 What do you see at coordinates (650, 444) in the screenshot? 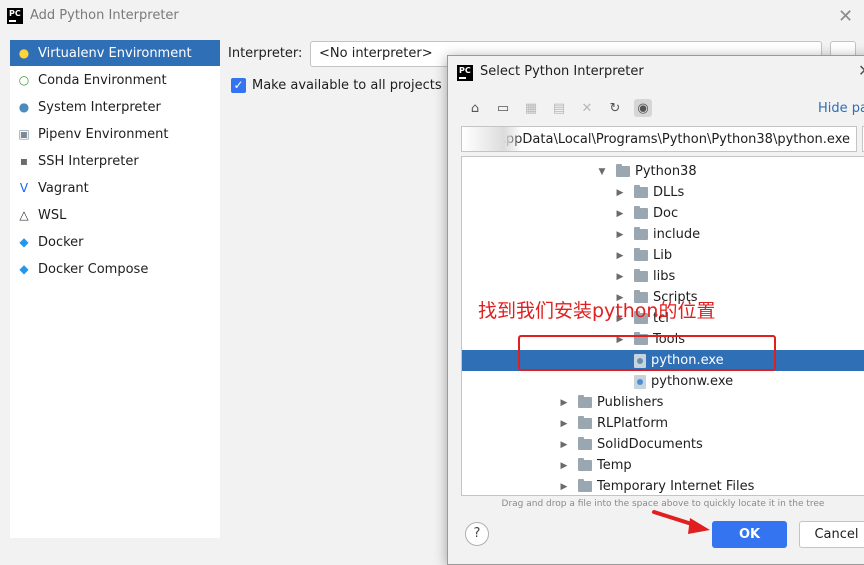
I see `tree-item-label: SolidDocuments` at bounding box center [650, 444].